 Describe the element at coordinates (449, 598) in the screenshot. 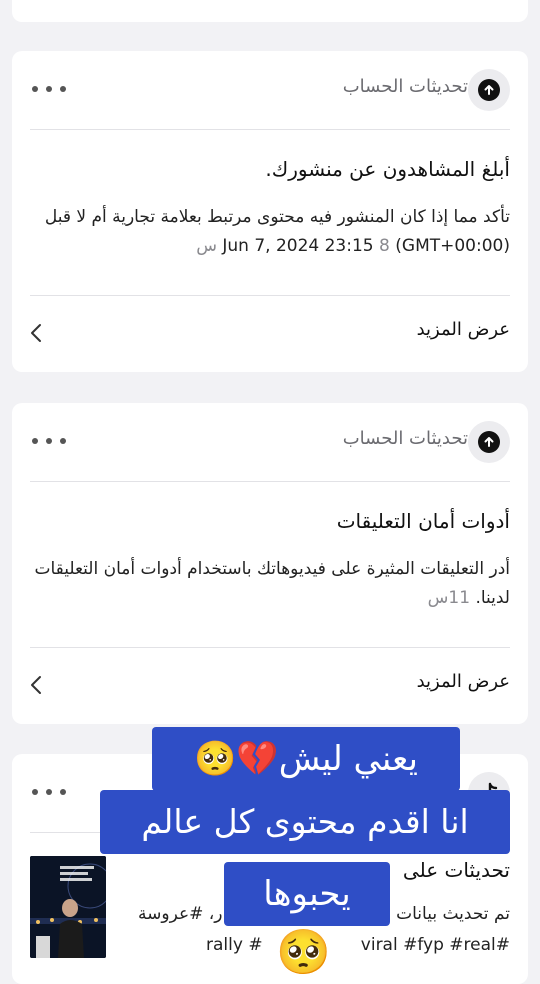

I see `notification-timestamp: 11س` at that location.